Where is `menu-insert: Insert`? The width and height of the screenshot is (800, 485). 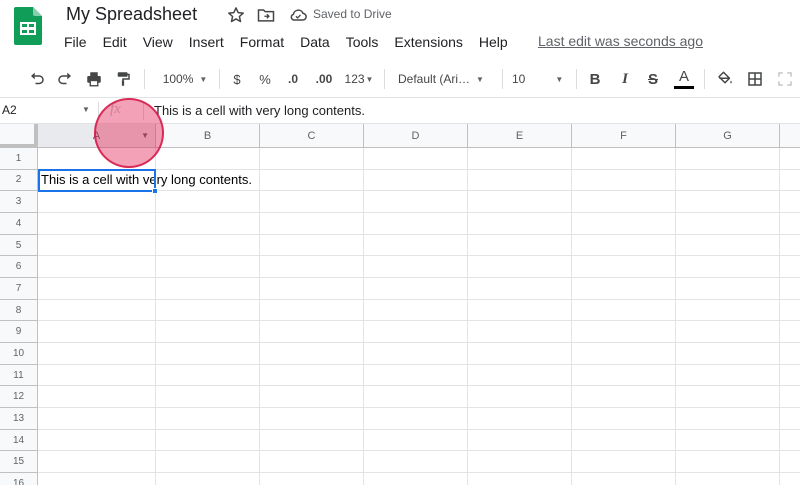
menu-insert: Insert is located at coordinates (206, 42).